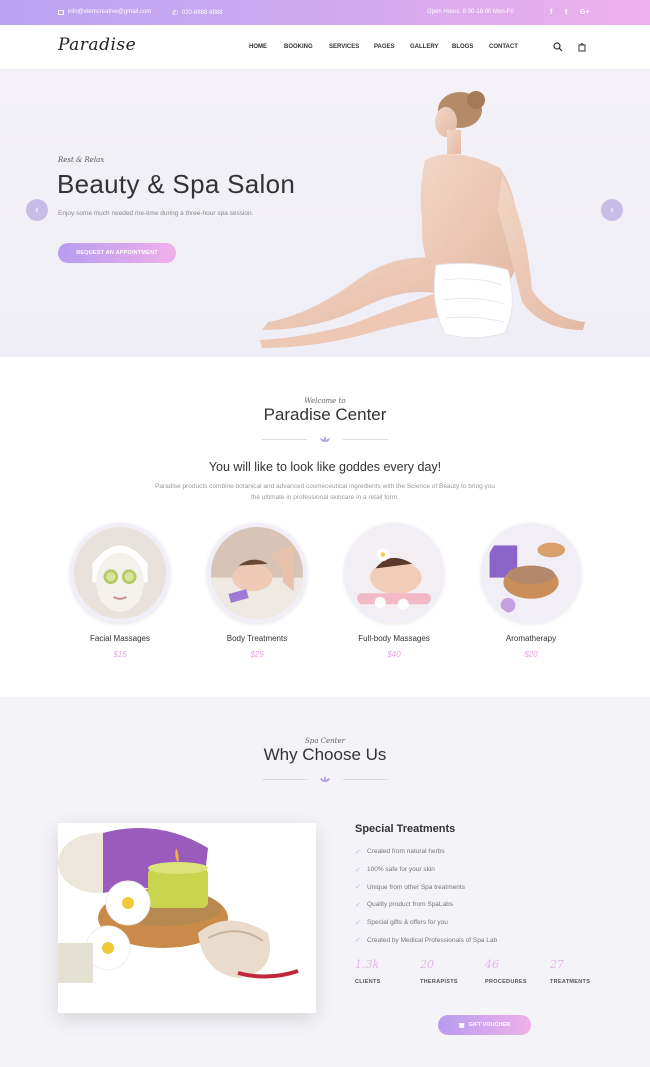 The width and height of the screenshot is (650, 1067). What do you see at coordinates (368, 982) in the screenshot?
I see `stat-label: CLIENTS` at bounding box center [368, 982].